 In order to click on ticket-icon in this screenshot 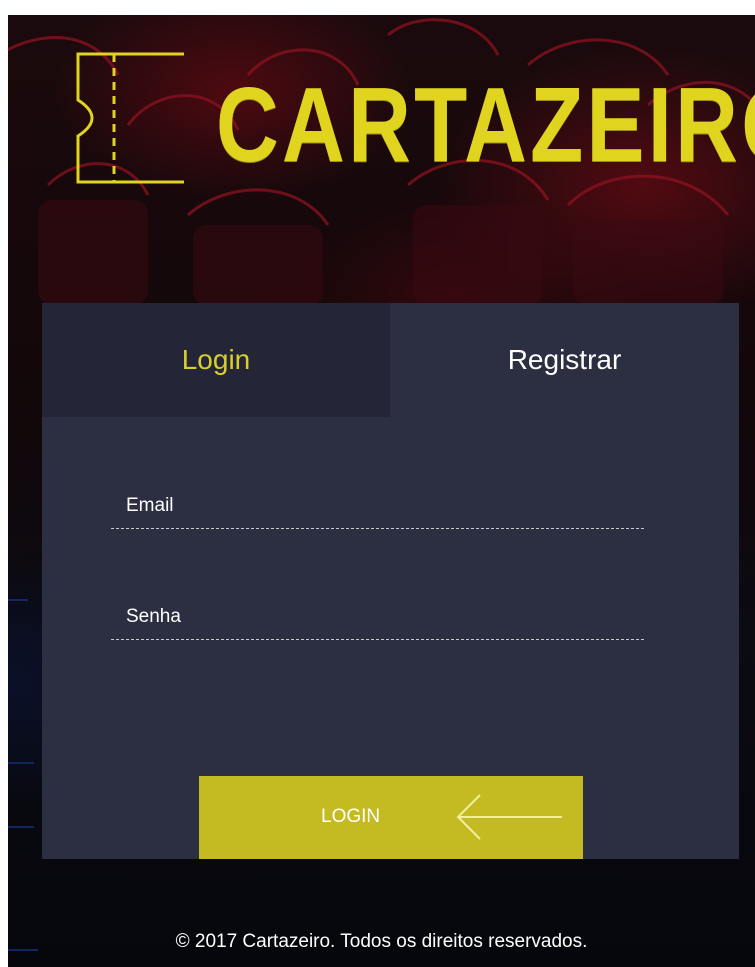, I will do `click(130, 118)`.